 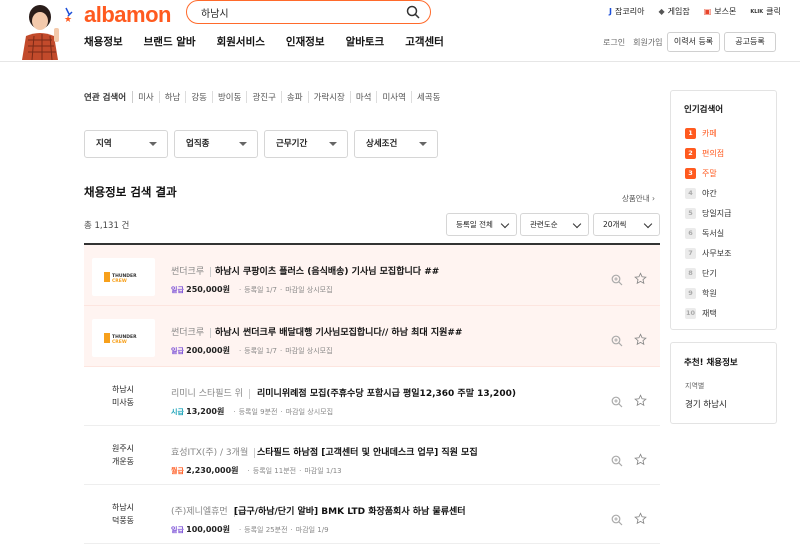 What do you see at coordinates (725, 11) in the screenshot?
I see `family-site-label: 보스몬` at bounding box center [725, 11].